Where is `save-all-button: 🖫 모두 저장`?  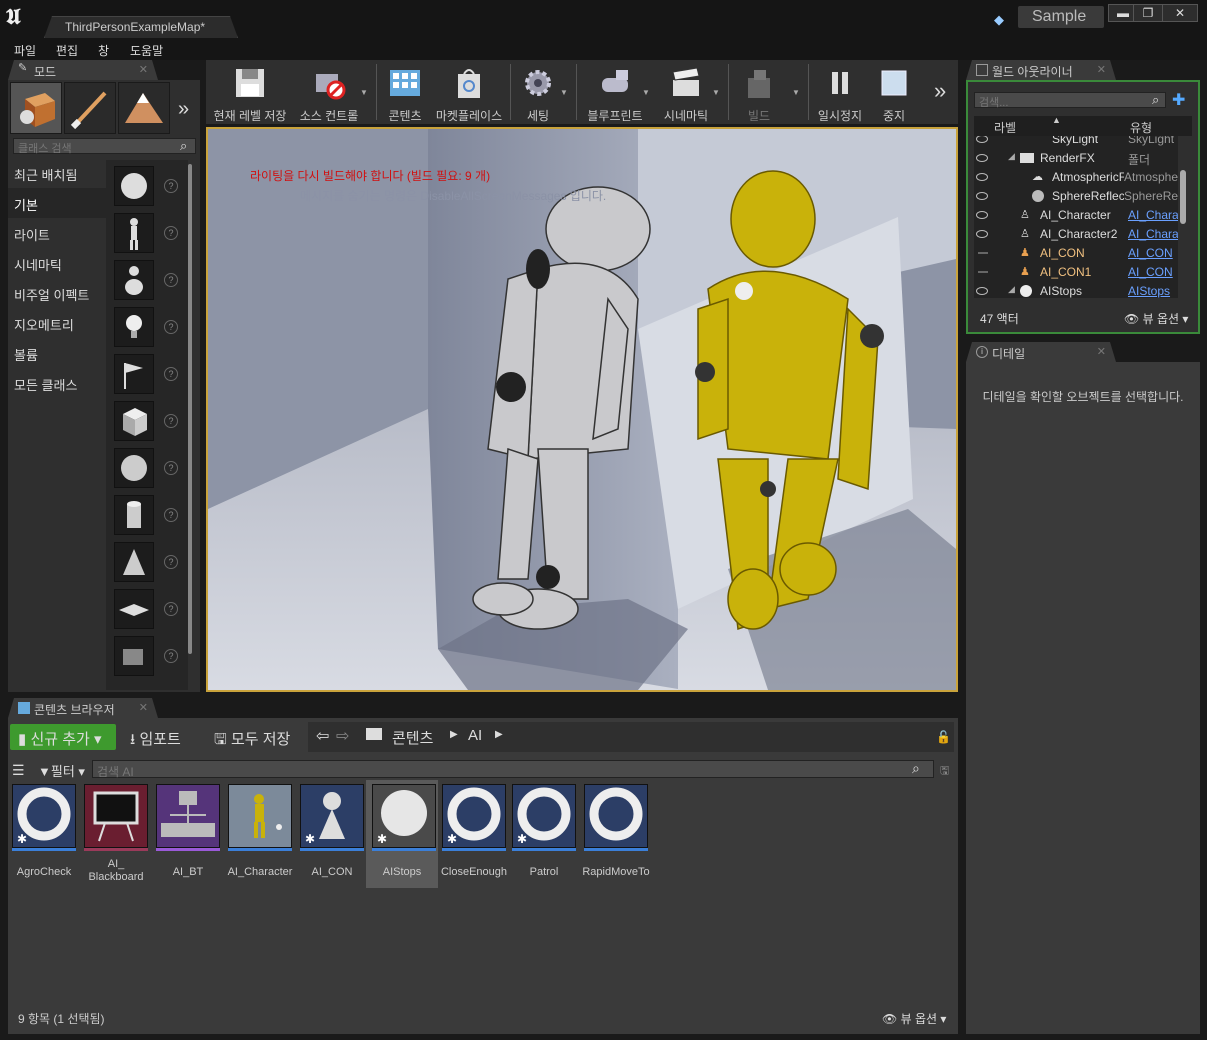
save-all-button: 🖫 모두 저장 is located at coordinates (253, 737).